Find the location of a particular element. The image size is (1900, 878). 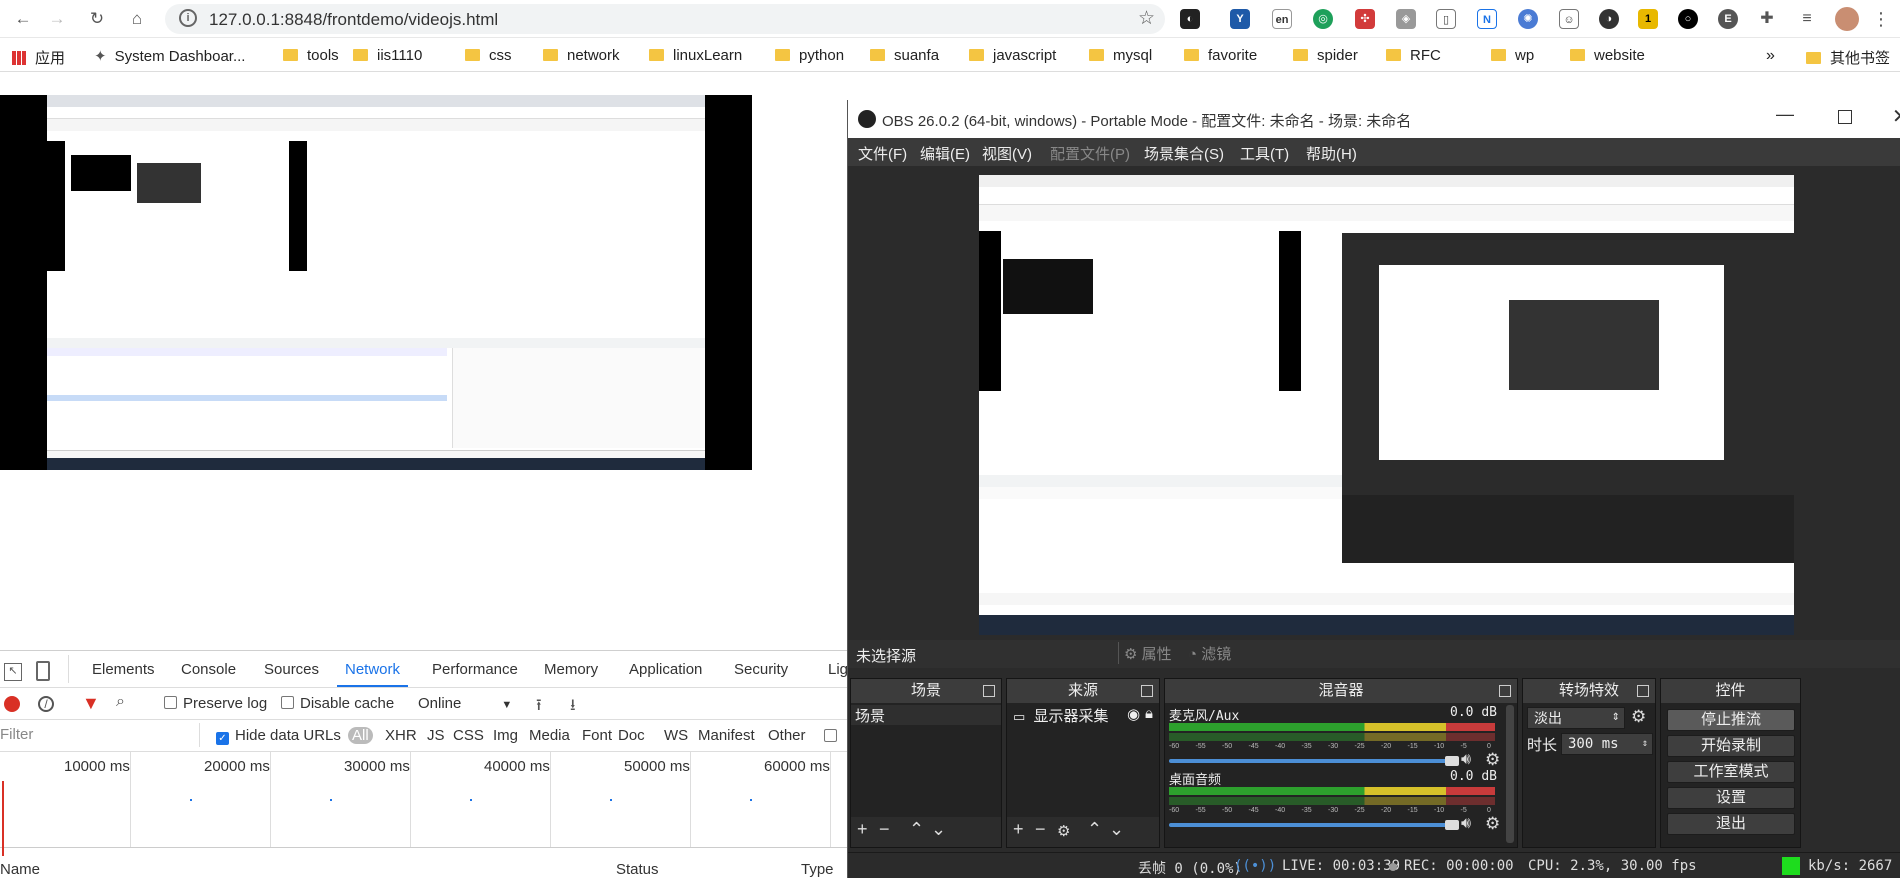

type-filter-xhr: XHR is located at coordinates (401, 735).